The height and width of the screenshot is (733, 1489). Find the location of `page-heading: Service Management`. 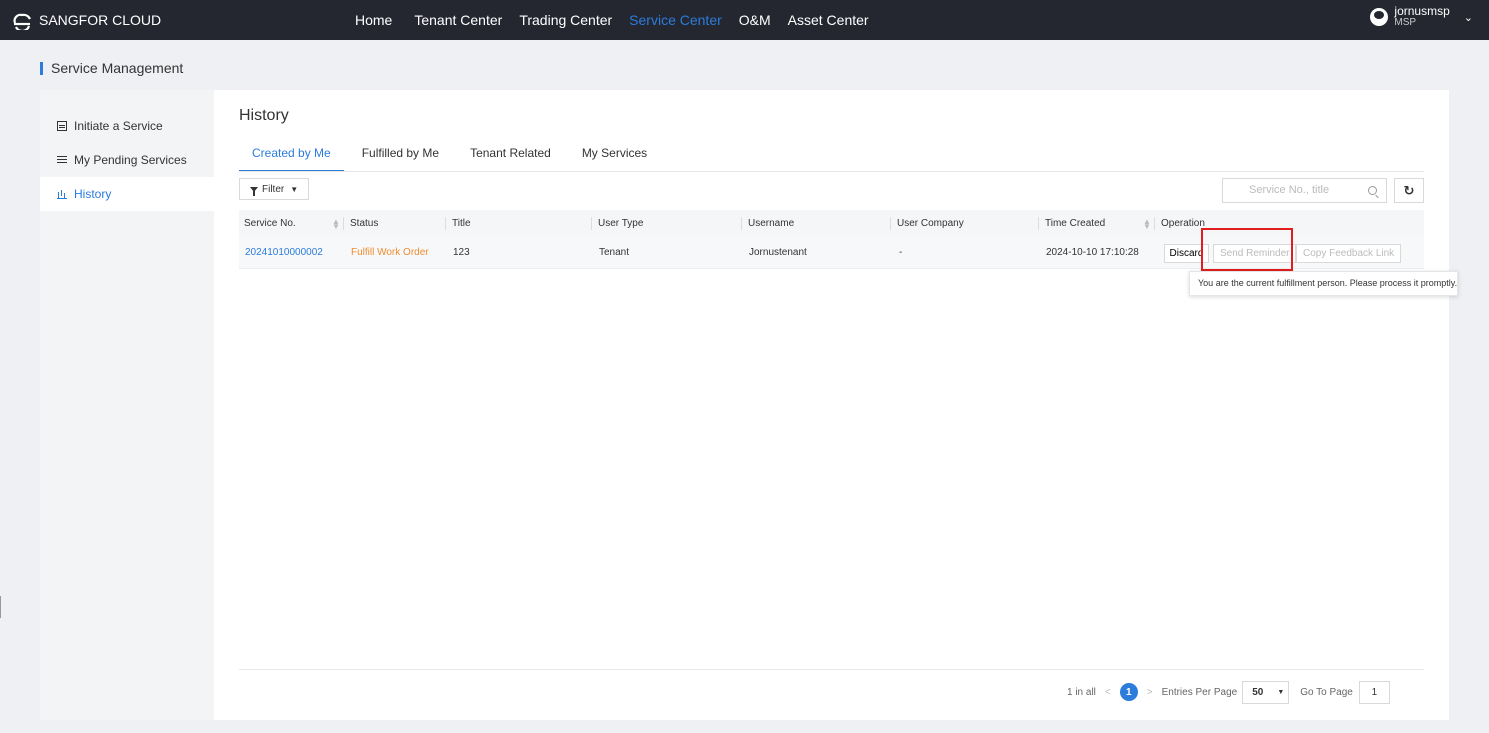

page-heading: Service Management is located at coordinates (111, 68).